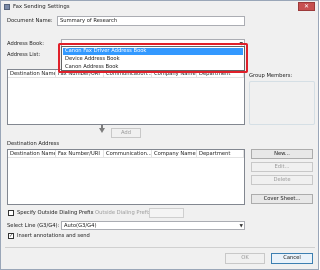  Describe the element at coordinates (241, 226) in the screenshot. I see `chevron-down-icon: ▼` at that location.